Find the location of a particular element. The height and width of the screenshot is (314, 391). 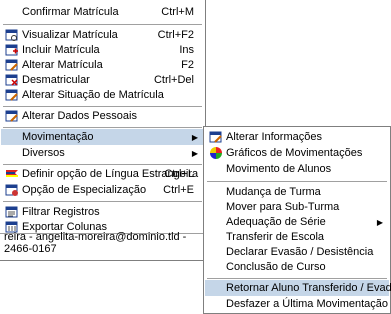

menu-item-label: Confirmar Matrícula is located at coordinates (70, 12).